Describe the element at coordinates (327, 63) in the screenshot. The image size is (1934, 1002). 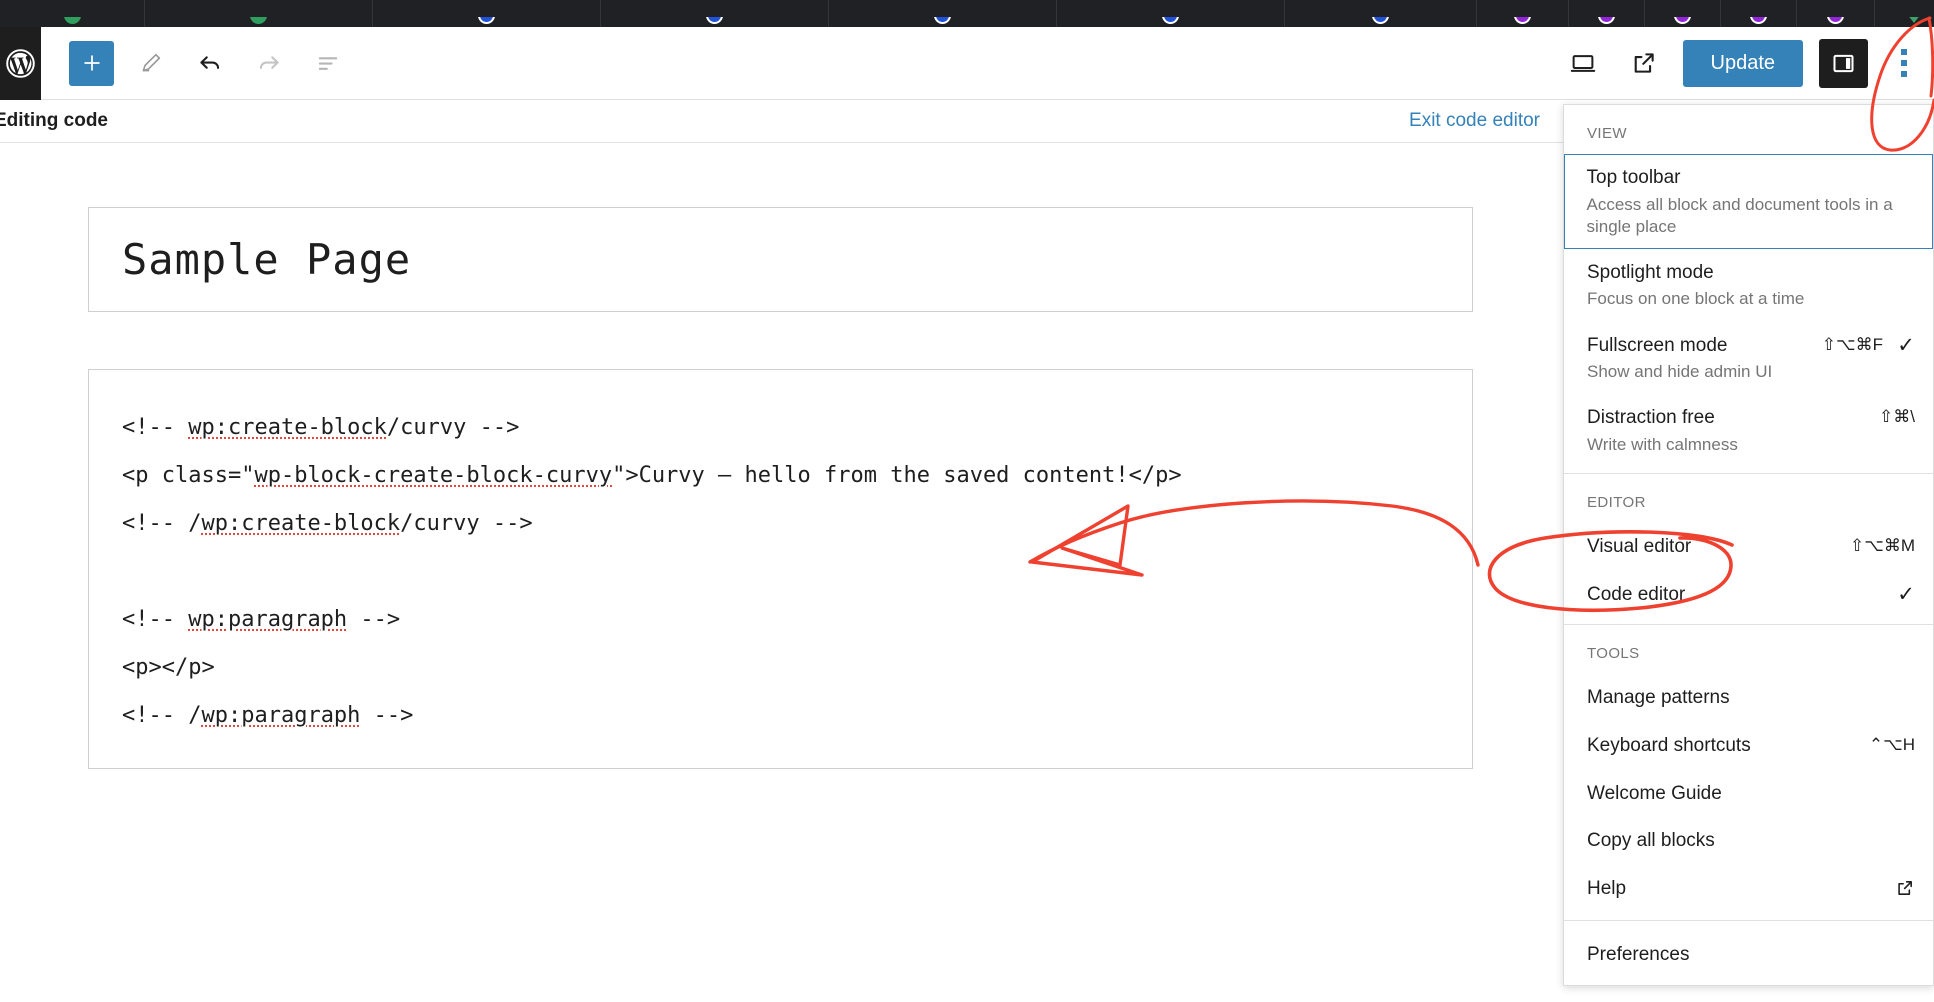
I see `document-outline-button` at that location.